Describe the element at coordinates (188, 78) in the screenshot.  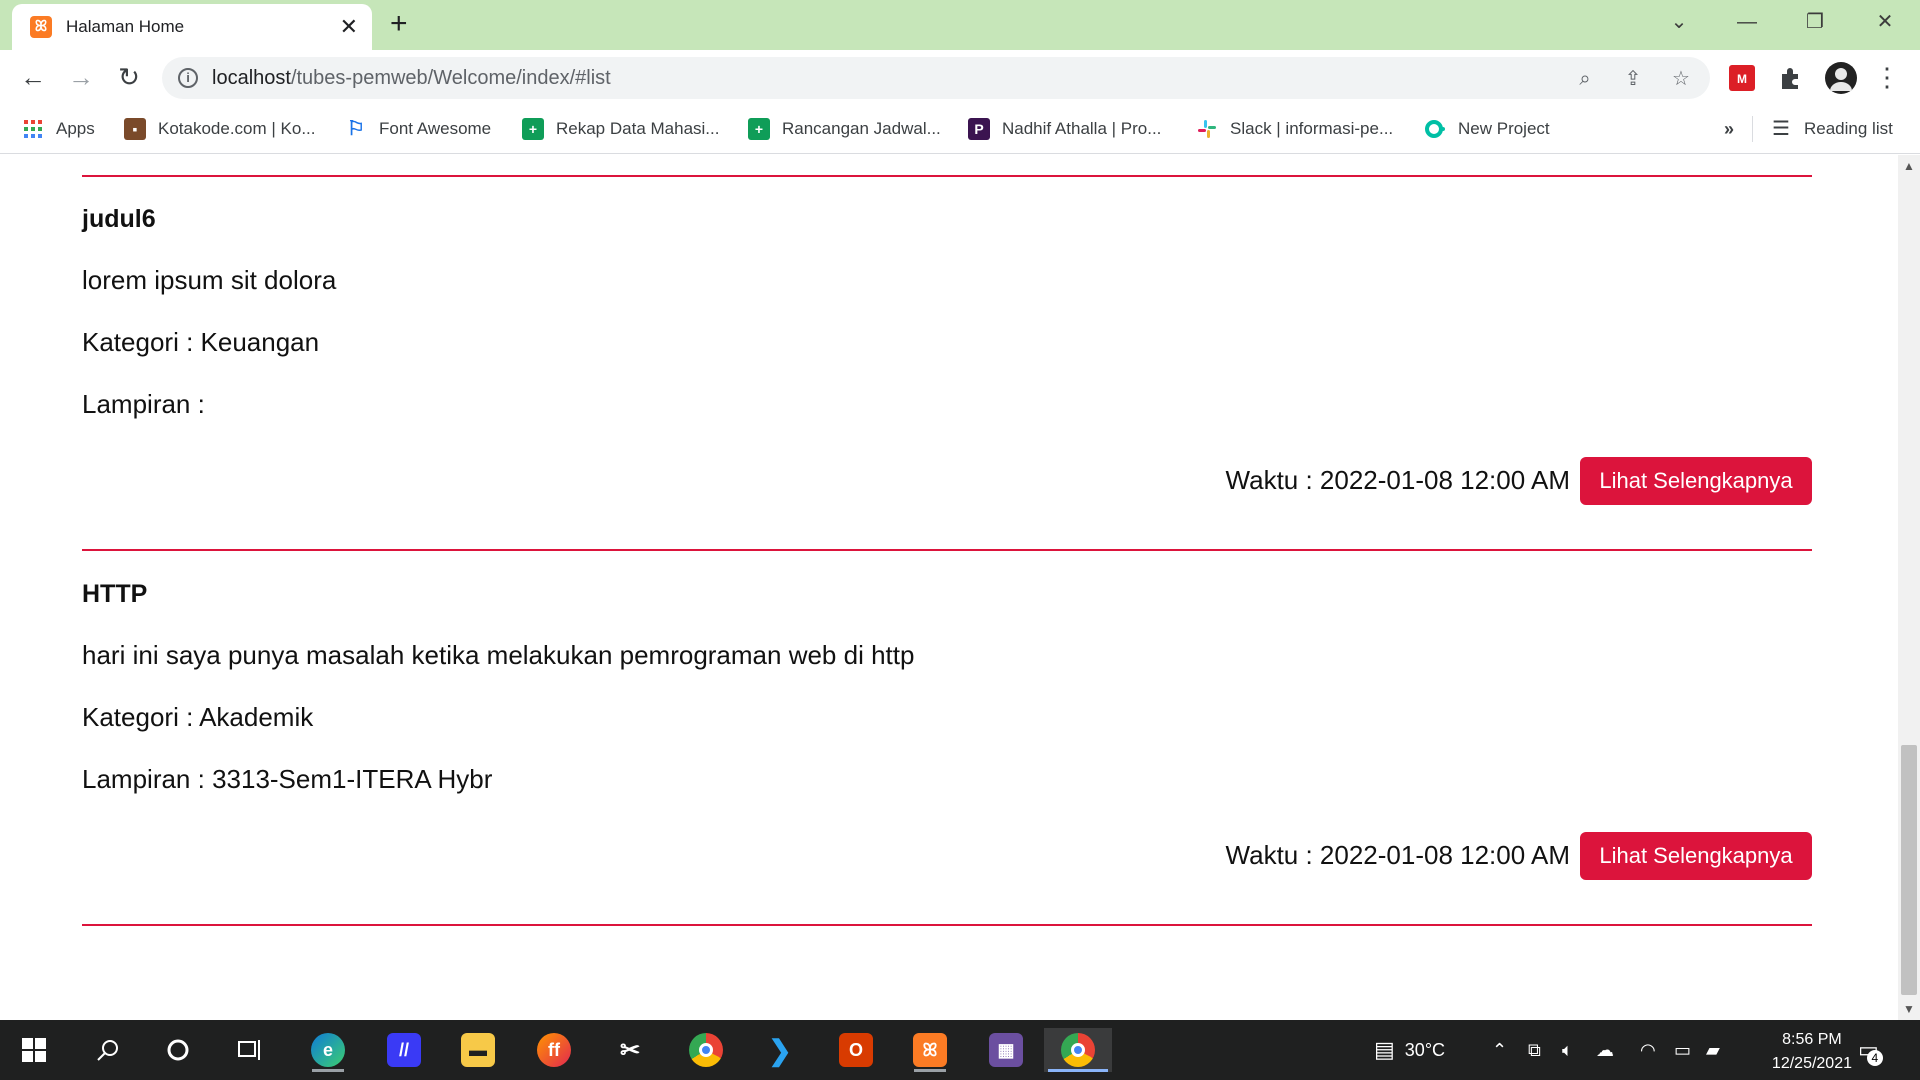
I see `site-info-icon: i` at that location.